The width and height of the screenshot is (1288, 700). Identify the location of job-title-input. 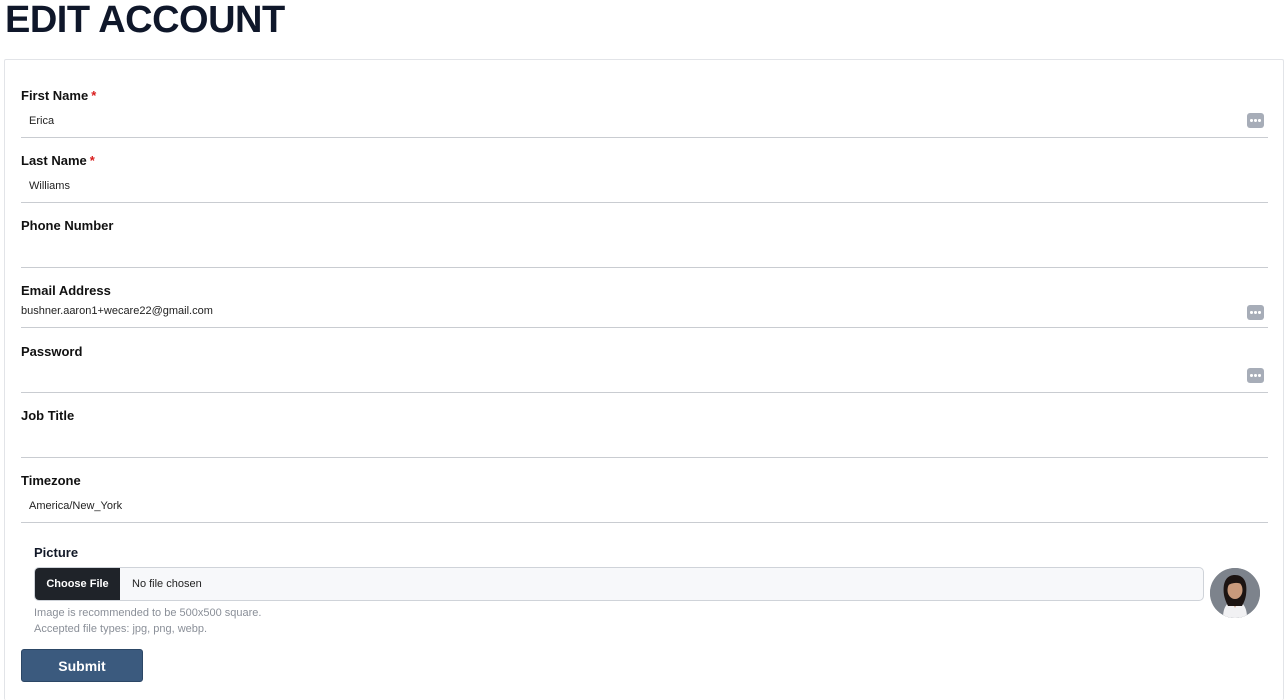
(629, 443).